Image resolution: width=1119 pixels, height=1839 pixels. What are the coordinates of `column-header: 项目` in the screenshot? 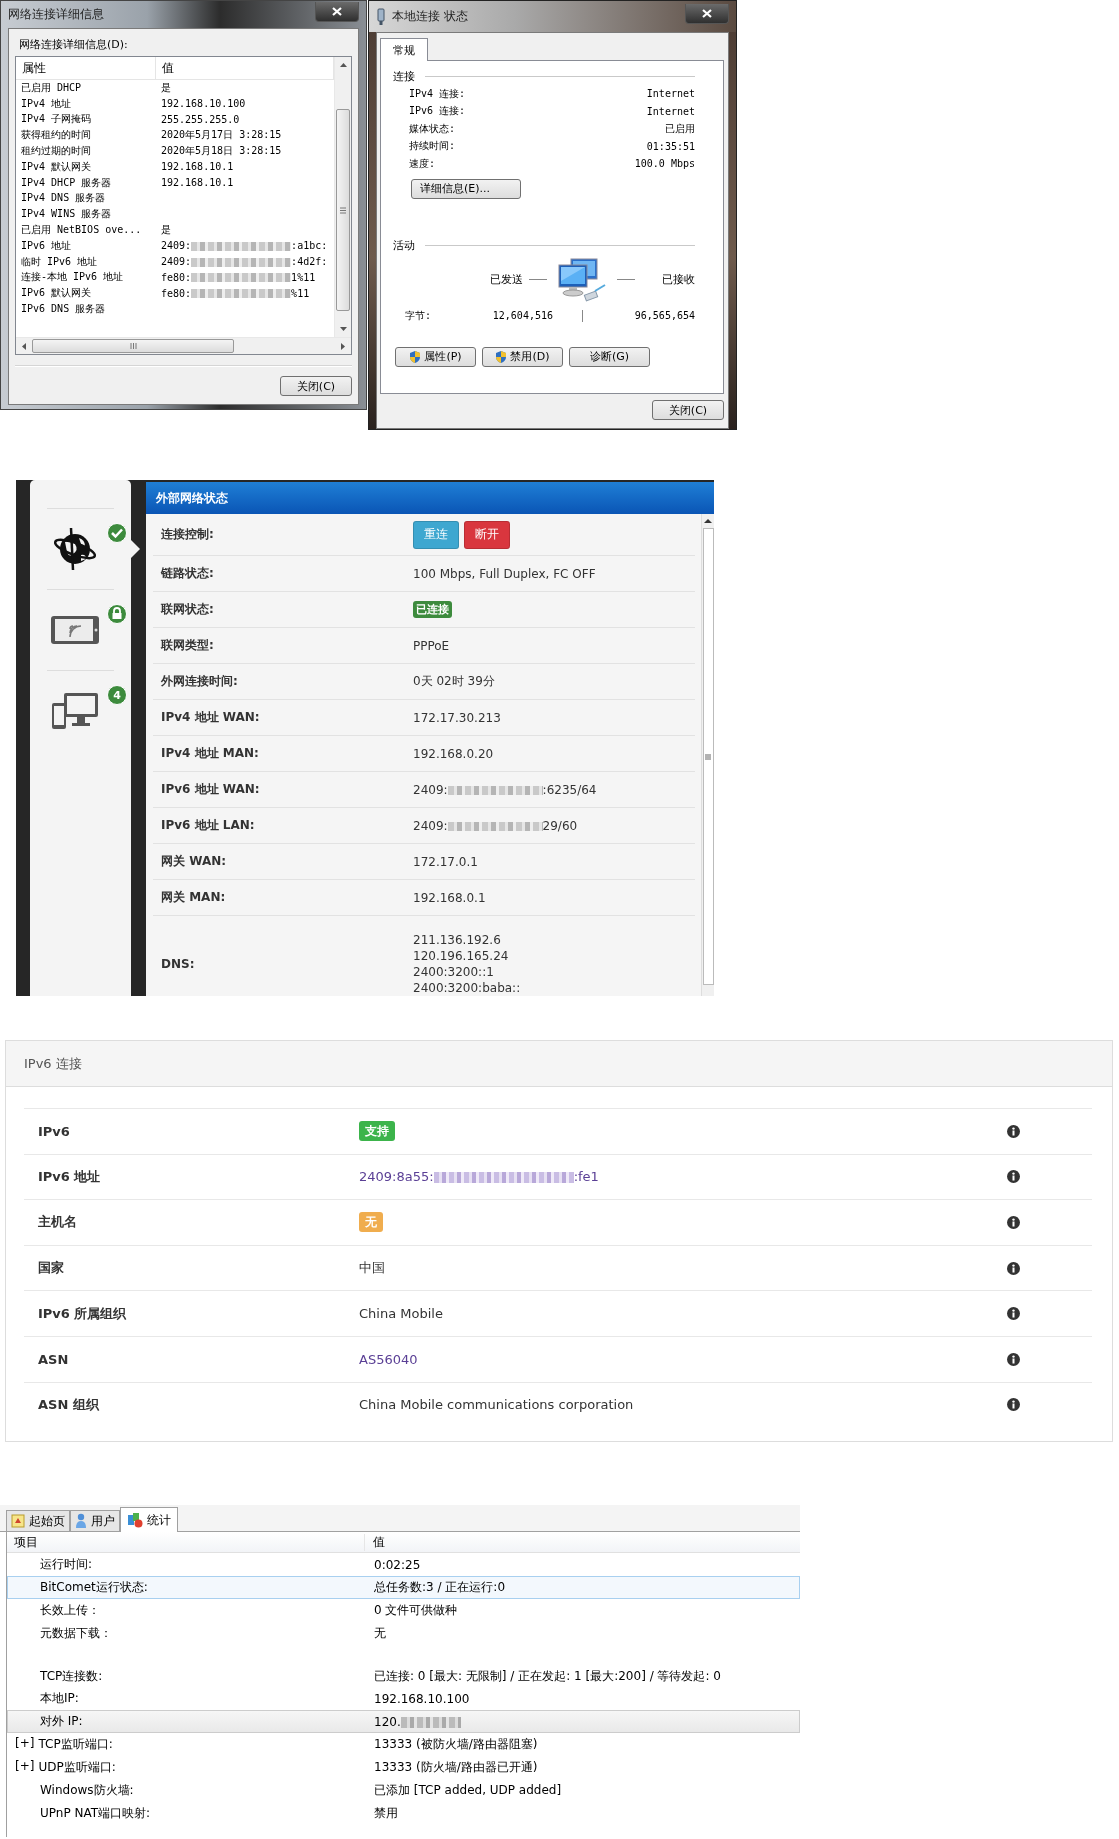 It's located at (186, 1542).